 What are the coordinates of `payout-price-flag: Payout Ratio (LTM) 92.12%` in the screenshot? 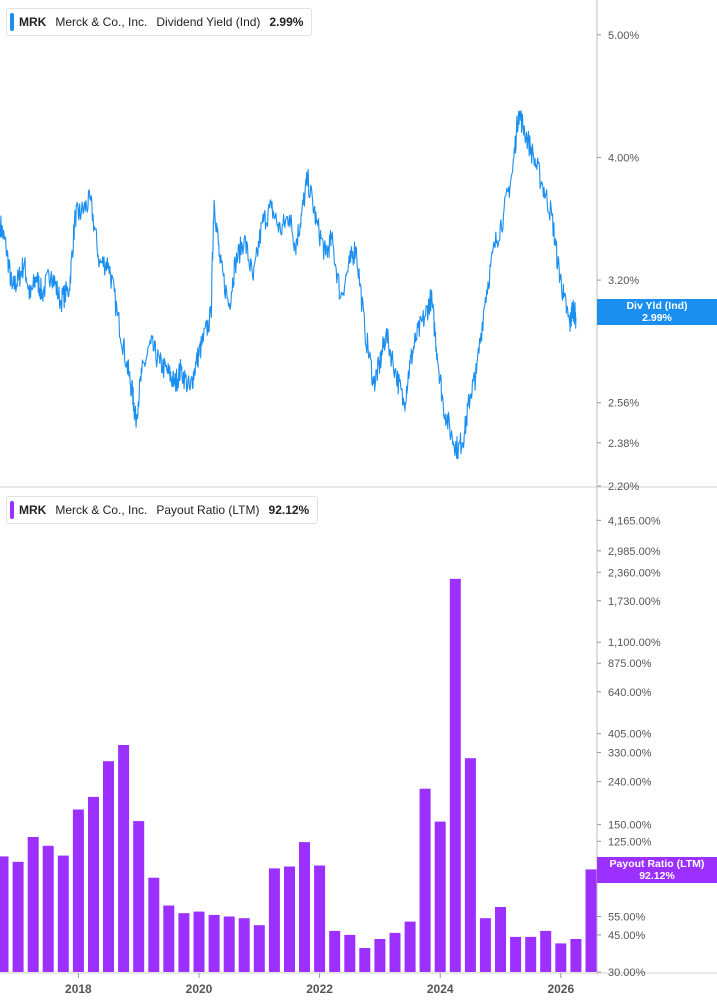 It's located at (657, 870).